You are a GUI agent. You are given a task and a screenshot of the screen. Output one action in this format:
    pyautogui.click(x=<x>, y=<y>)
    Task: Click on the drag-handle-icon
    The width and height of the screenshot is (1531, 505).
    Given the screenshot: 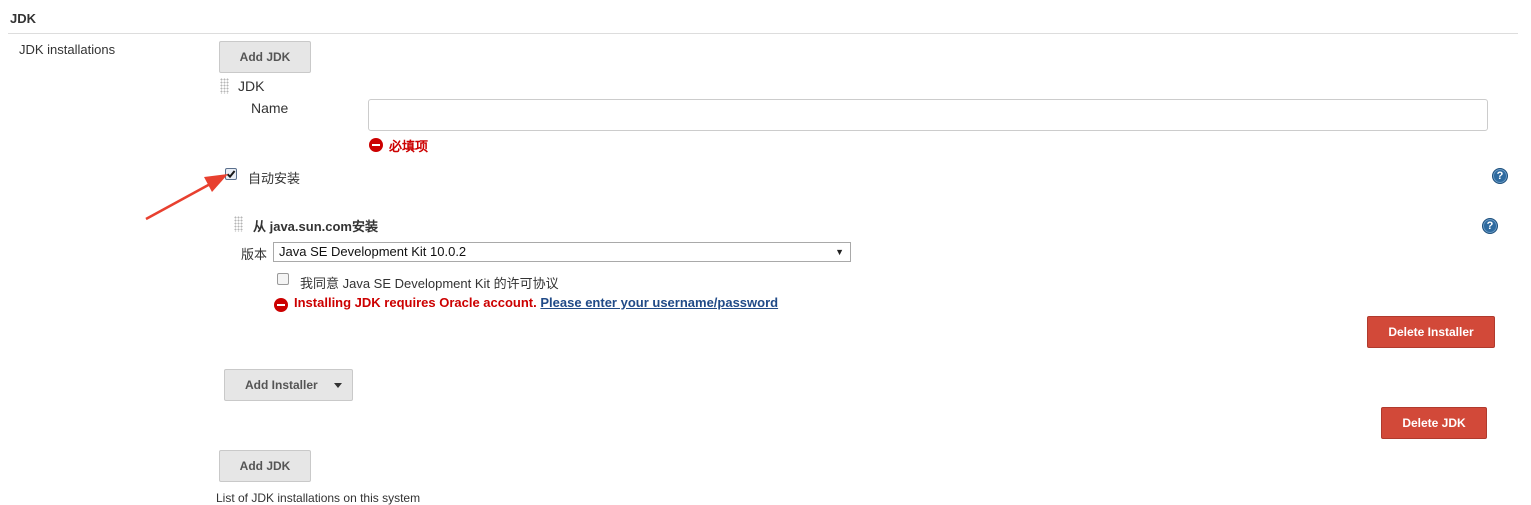 What is the action you would take?
    pyautogui.click(x=224, y=86)
    